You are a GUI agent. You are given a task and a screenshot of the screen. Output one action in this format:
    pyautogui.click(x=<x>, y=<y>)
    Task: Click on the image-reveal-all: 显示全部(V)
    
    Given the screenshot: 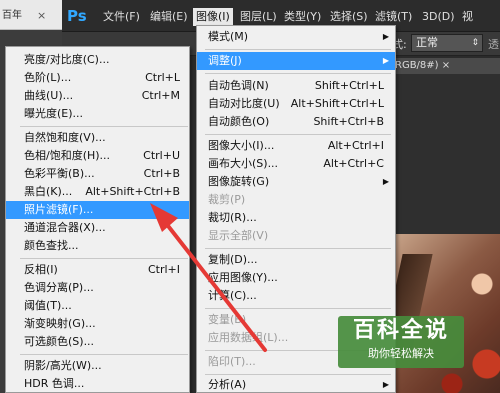 What is the action you would take?
    pyautogui.click(x=296, y=236)
    